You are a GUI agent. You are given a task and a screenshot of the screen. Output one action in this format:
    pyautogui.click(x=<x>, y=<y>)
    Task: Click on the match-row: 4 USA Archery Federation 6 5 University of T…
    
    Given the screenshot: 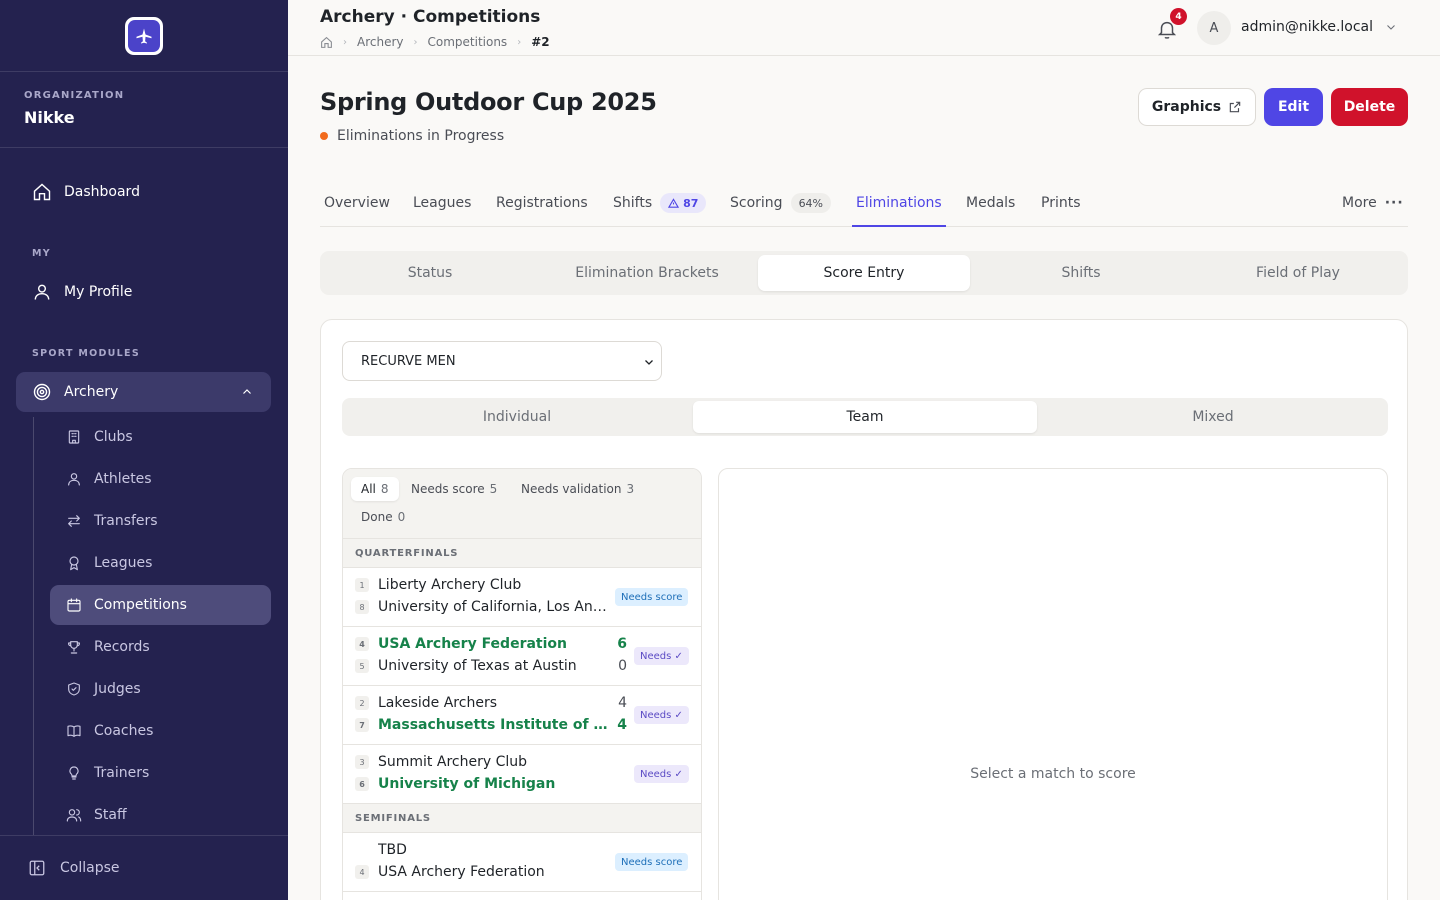 What is the action you would take?
    pyautogui.click(x=522, y=656)
    